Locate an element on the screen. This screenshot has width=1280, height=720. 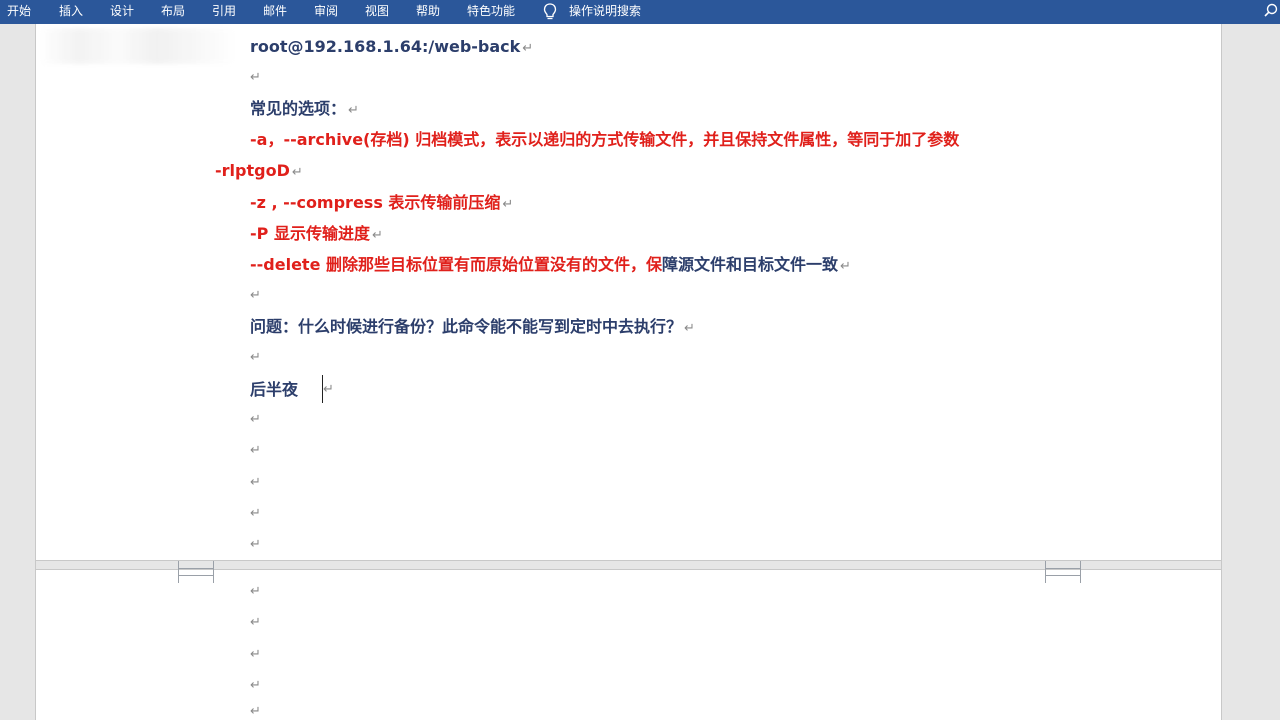
doc-line-prompt: root@192.168.1.64:/web-back ↵ is located at coordinates (391, 48).